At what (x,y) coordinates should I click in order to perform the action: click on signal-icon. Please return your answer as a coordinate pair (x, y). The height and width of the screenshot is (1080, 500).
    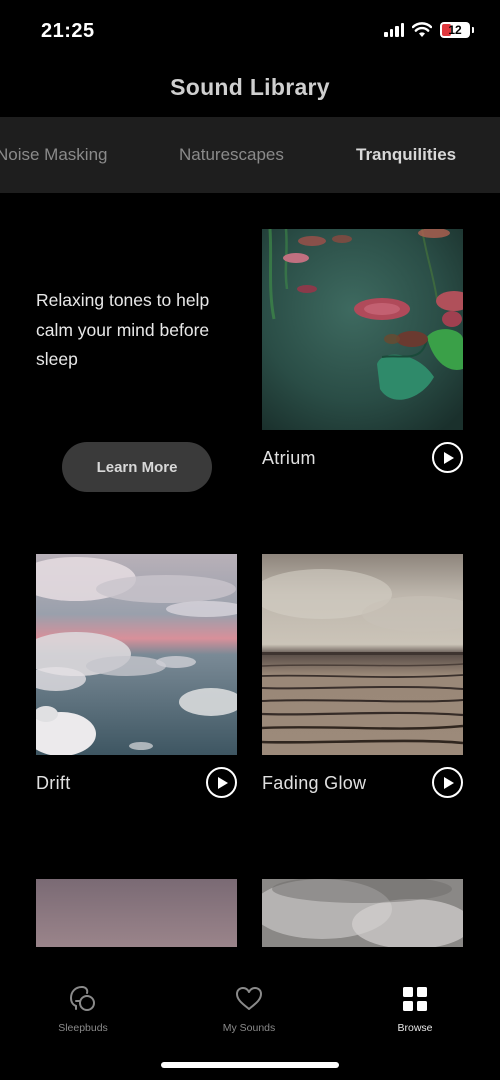
    Looking at the image, I should click on (394, 30).